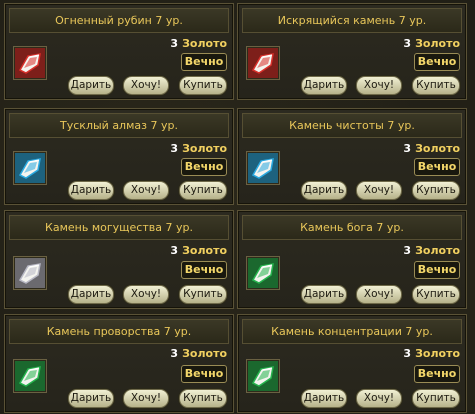  Describe the element at coordinates (119, 331) in the screenshot. I see `item-title: Камень проворства 7 ур.` at that location.